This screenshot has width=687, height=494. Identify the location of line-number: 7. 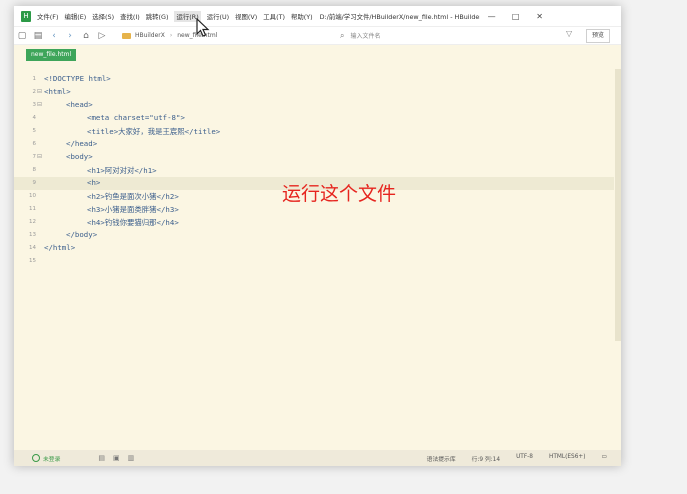
(34, 157).